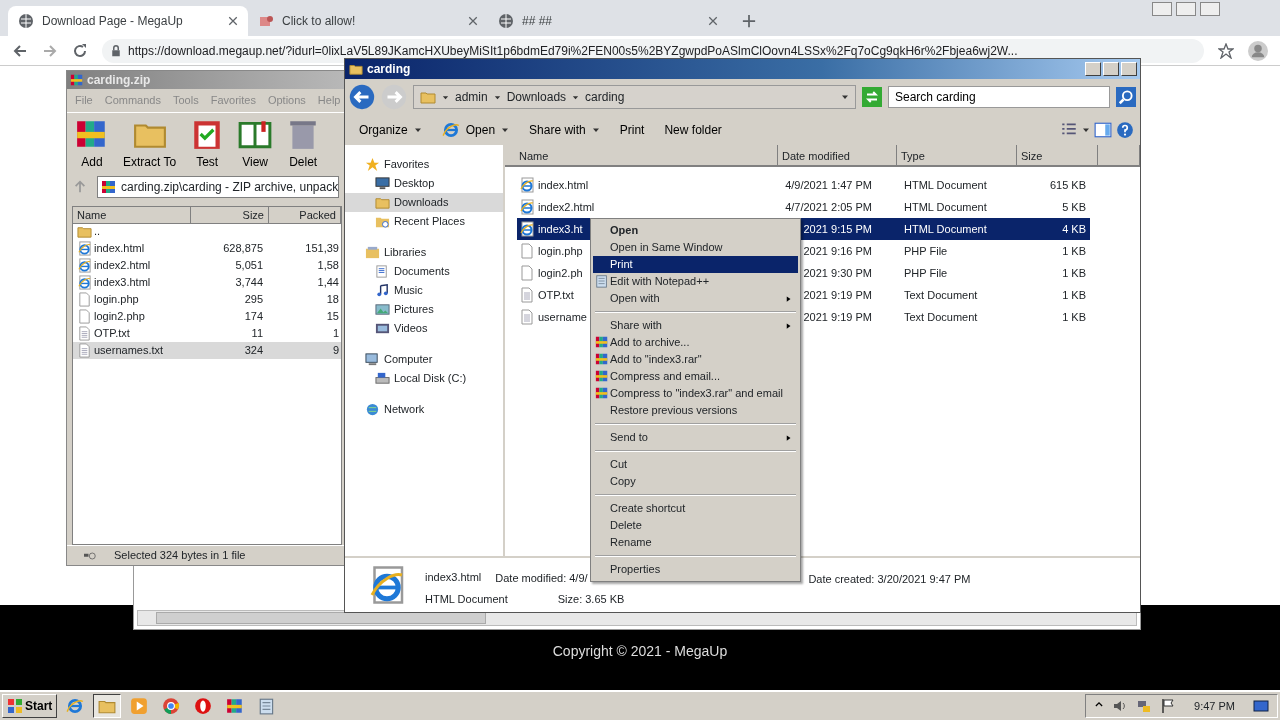 The height and width of the screenshot is (720, 1280). Describe the element at coordinates (837, 228) in the screenshot. I see `file-date: 2021 9:15 PM` at that location.